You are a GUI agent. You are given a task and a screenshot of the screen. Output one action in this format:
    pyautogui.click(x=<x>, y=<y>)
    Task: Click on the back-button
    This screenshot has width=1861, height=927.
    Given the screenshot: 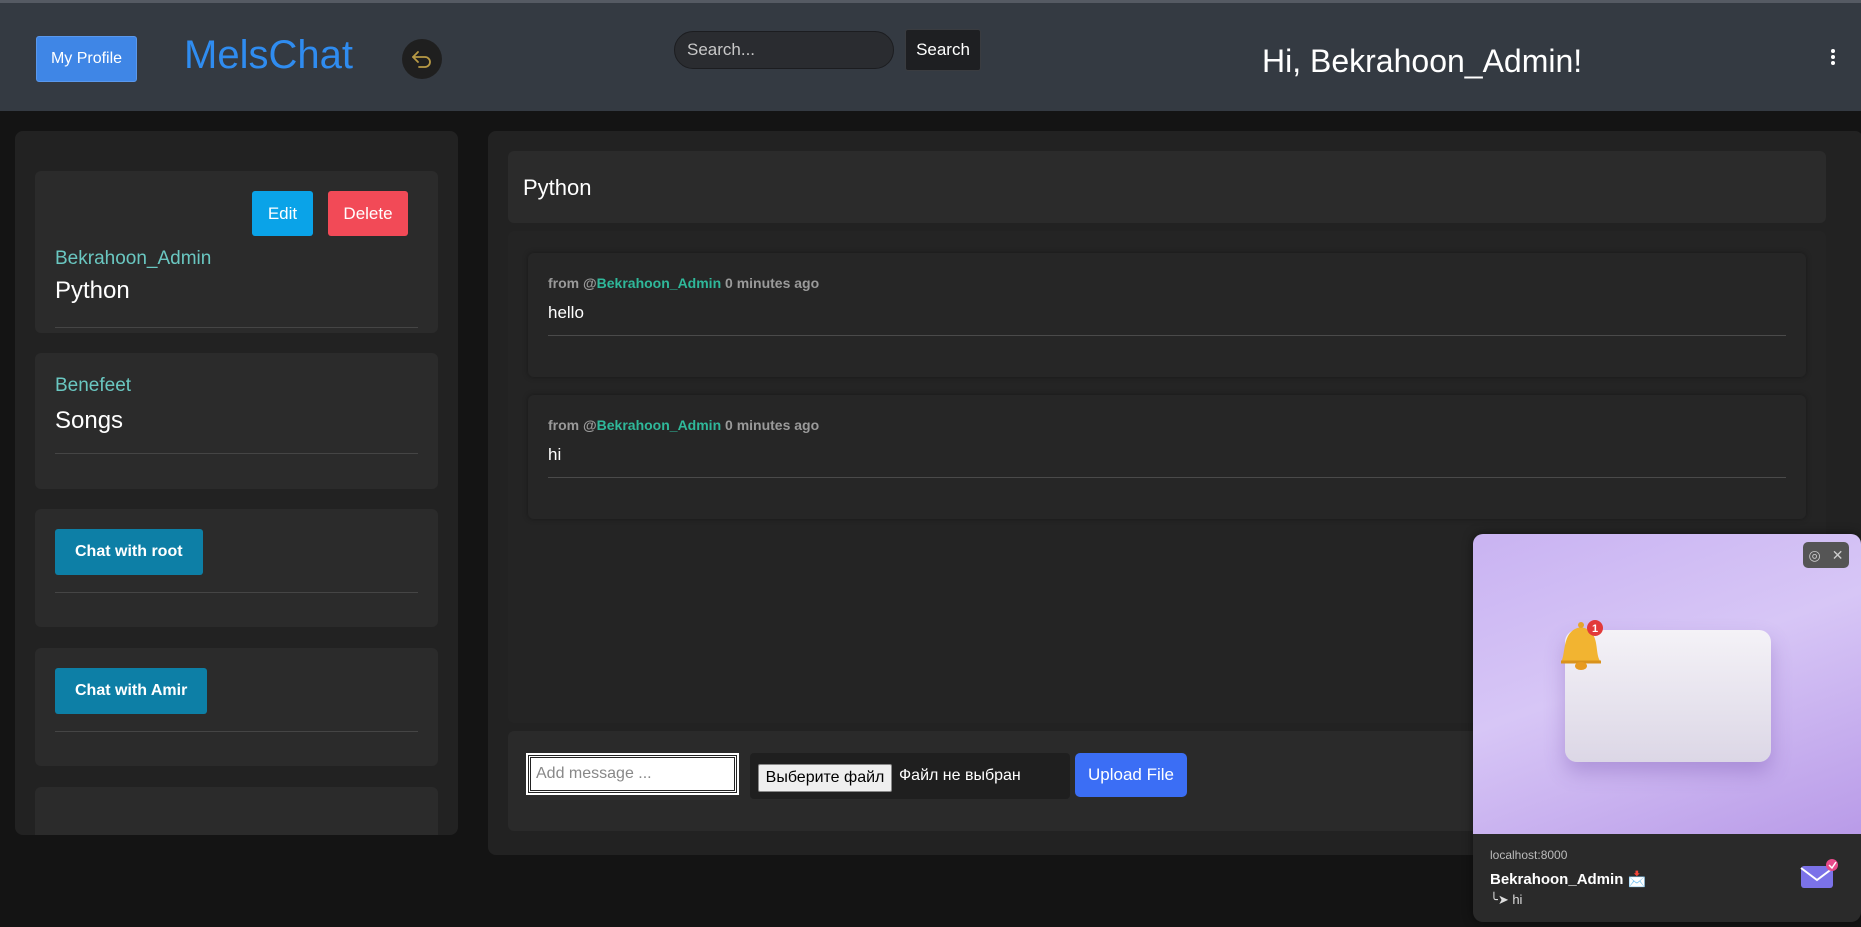 What is the action you would take?
    pyautogui.click(x=422, y=59)
    